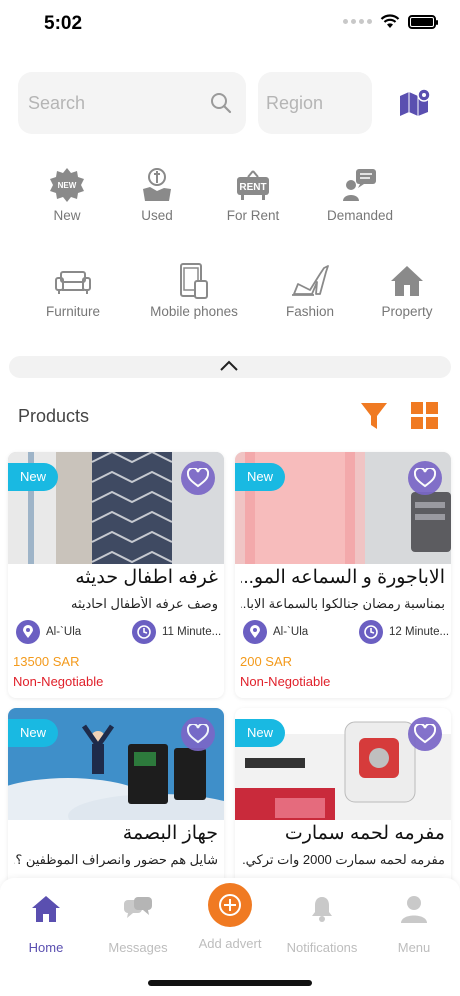  Describe the element at coordinates (138, 947) in the screenshot. I see `nav-label: Messages` at that location.